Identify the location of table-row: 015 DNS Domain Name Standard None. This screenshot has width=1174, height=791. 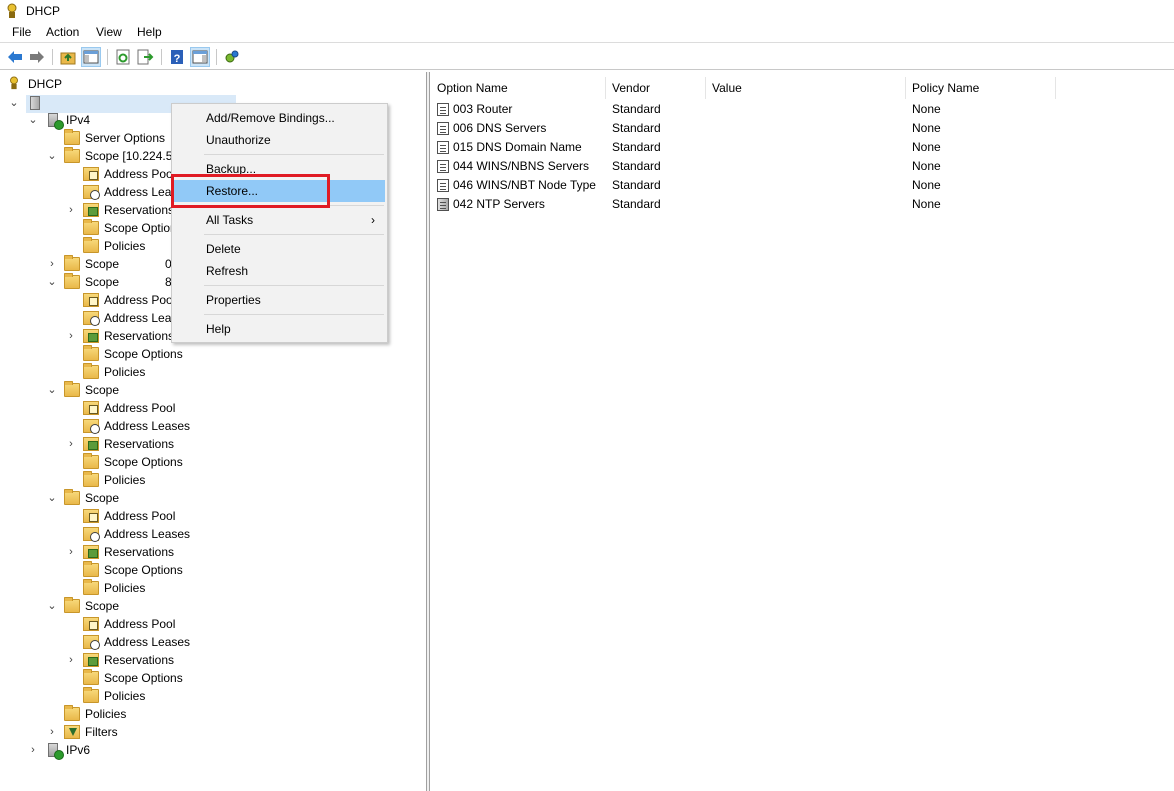
(801, 147).